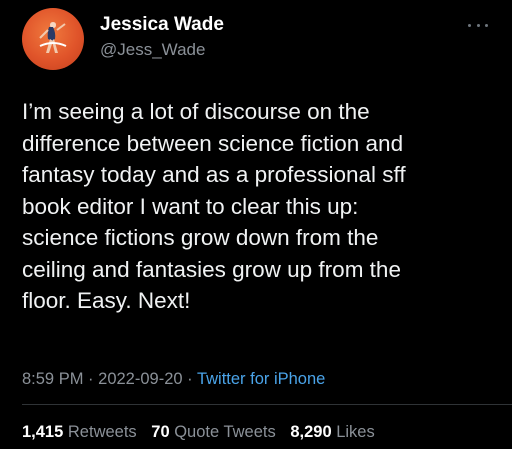  I want to click on tweet-text-line: book editor I want to clear this up:, so click(190, 206).